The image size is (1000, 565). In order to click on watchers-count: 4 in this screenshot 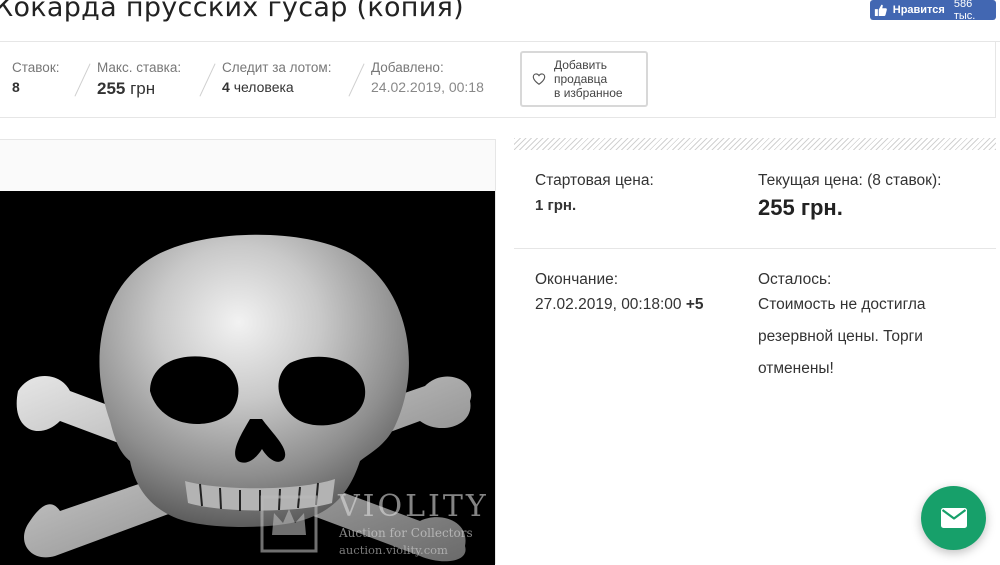, I will do `click(226, 87)`.